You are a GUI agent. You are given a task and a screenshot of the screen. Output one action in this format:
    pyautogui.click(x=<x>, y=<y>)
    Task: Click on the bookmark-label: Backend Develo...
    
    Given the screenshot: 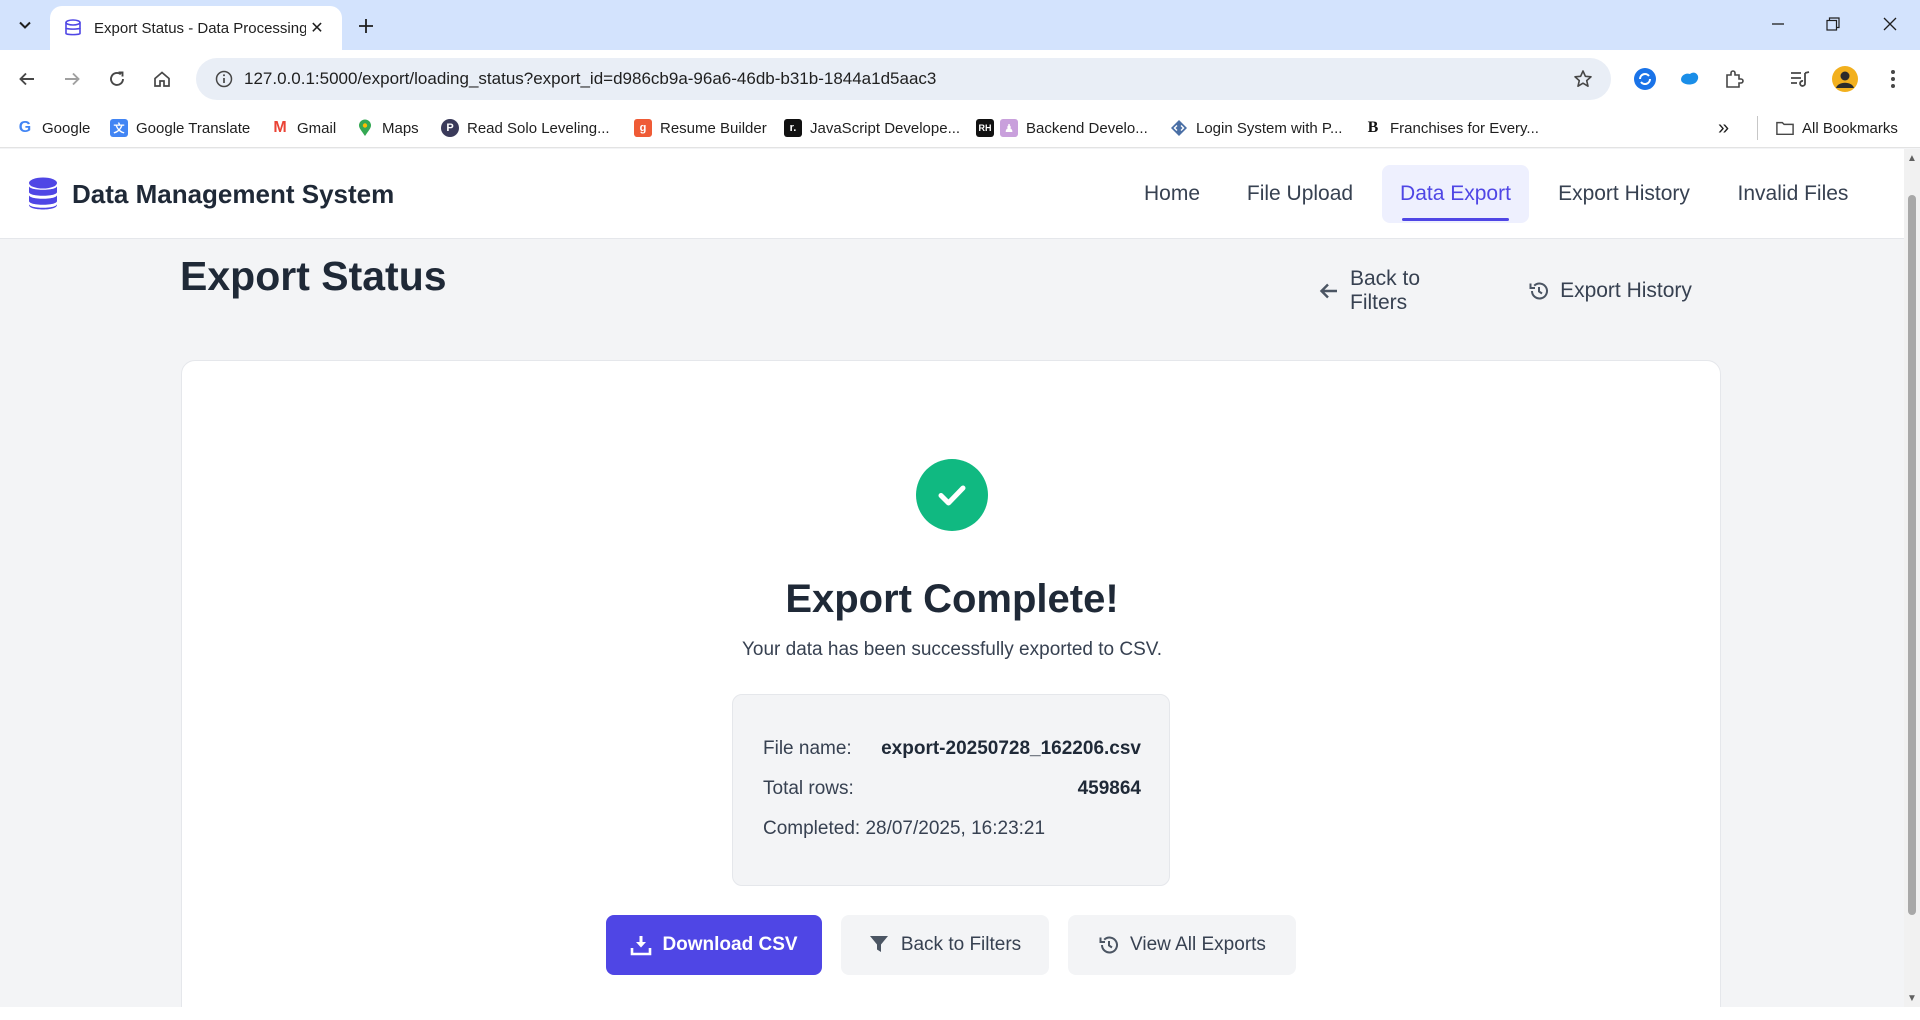 What is the action you would take?
    pyautogui.click(x=1087, y=128)
    